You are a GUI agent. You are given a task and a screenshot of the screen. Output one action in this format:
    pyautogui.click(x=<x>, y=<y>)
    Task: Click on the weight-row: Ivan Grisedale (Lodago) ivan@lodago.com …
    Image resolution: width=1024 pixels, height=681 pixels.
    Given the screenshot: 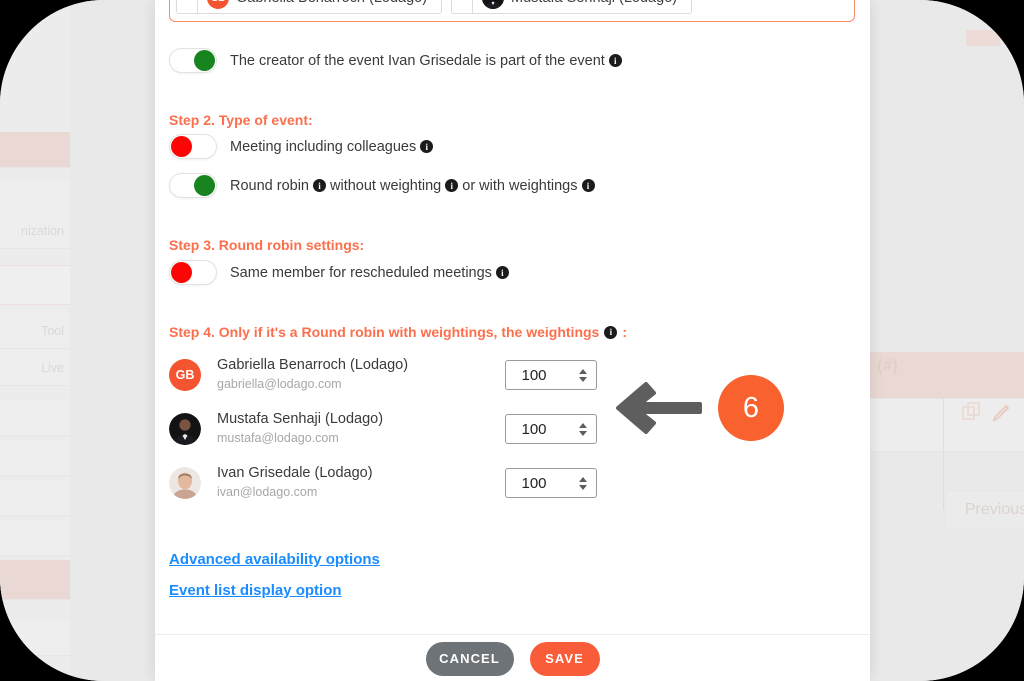 What is the action you would take?
    pyautogui.click(x=512, y=483)
    